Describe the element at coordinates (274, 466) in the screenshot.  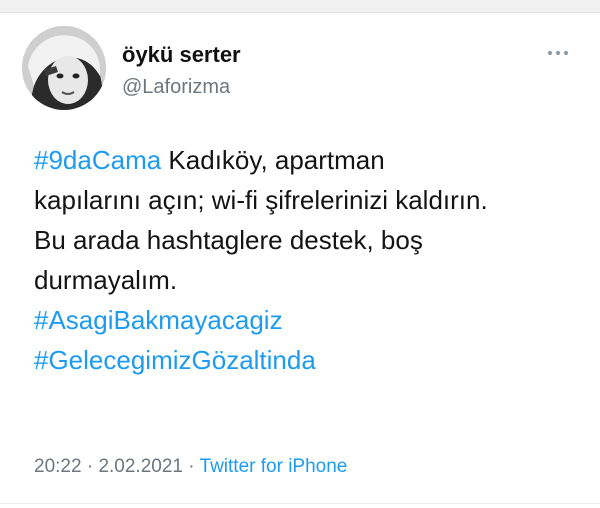
I see `tweet-source-link: Twitter for iPhone` at that location.